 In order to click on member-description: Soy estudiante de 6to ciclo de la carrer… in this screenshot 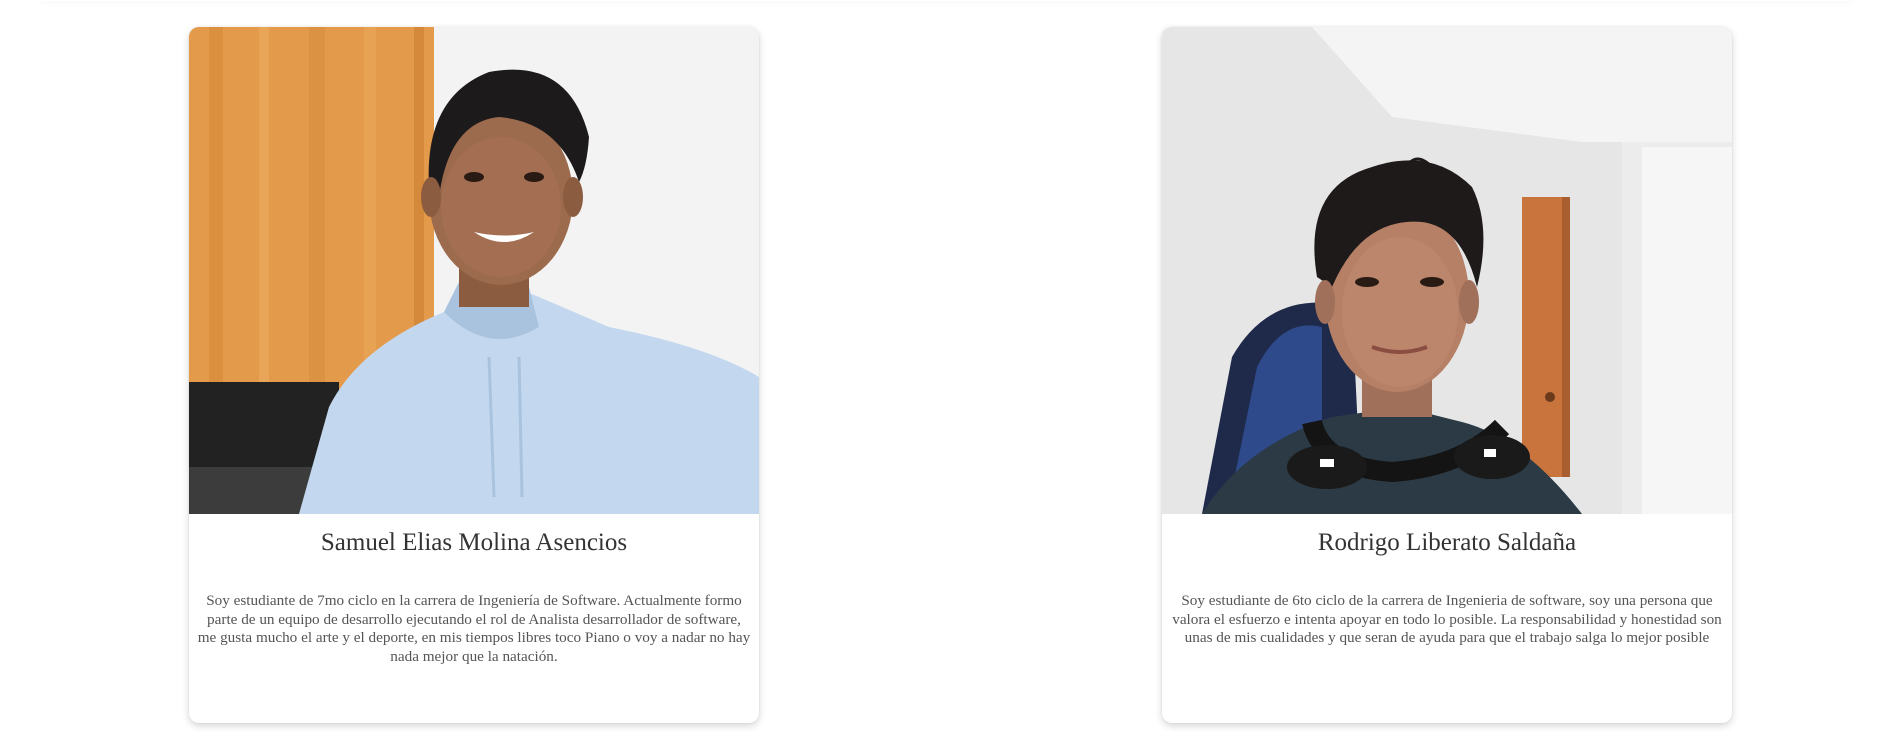, I will do `click(1447, 619)`.